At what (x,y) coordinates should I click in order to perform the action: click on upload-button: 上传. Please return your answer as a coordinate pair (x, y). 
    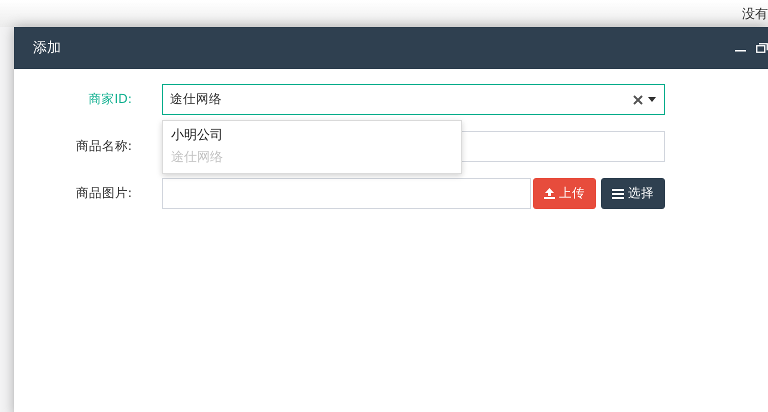
    Looking at the image, I should click on (564, 193).